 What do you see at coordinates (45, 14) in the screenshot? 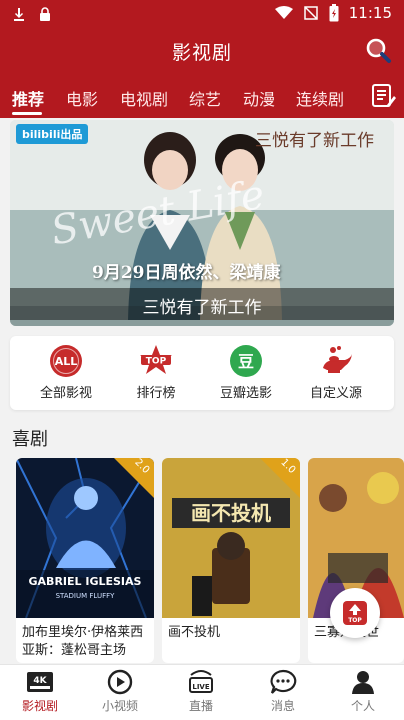
I see `lock-icon` at bounding box center [45, 14].